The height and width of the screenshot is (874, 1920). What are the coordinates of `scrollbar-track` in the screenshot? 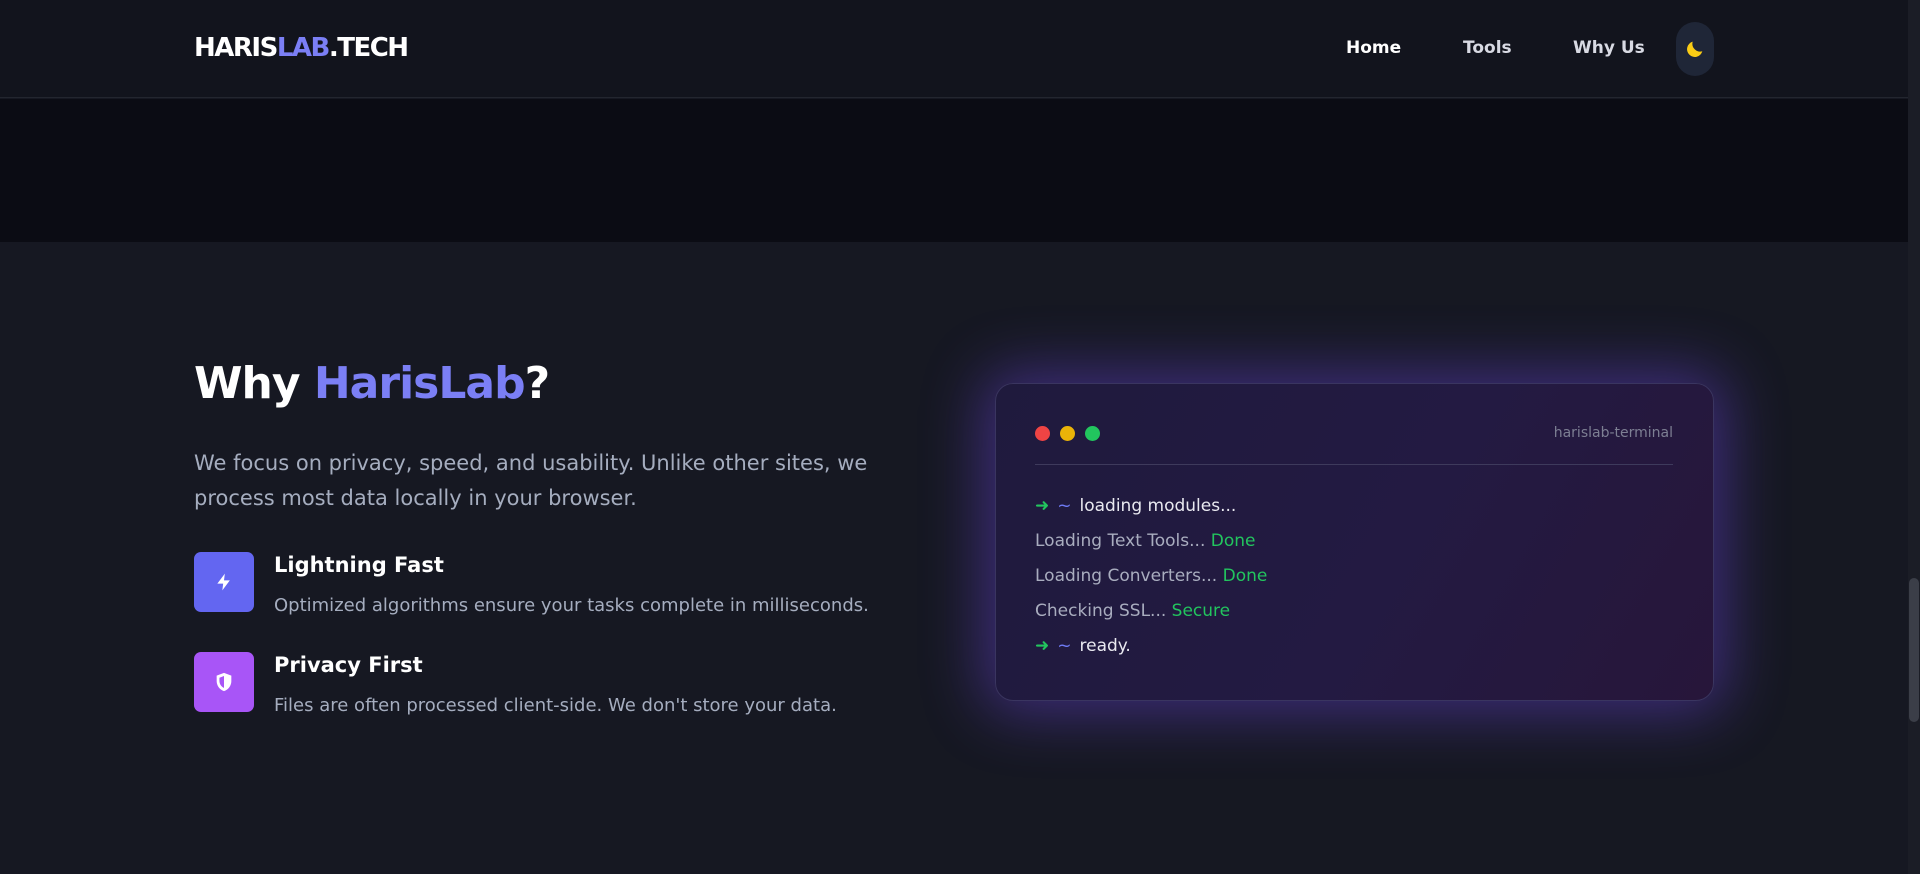 It's located at (1914, 437).